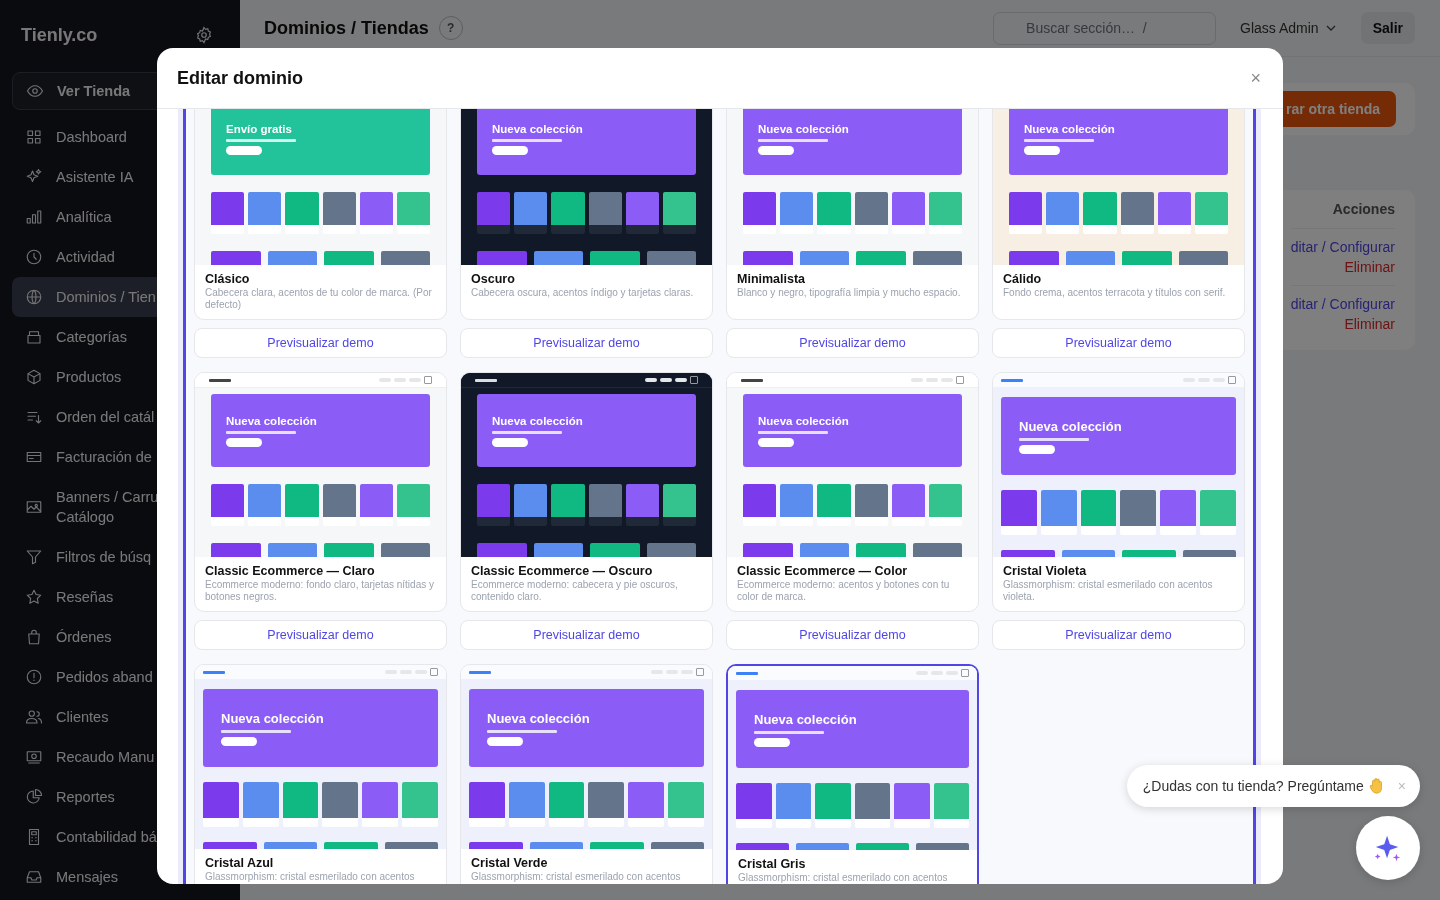 The width and height of the screenshot is (1440, 900). What do you see at coordinates (772, 279) in the screenshot?
I see `theme-name: Minimalista` at bounding box center [772, 279].